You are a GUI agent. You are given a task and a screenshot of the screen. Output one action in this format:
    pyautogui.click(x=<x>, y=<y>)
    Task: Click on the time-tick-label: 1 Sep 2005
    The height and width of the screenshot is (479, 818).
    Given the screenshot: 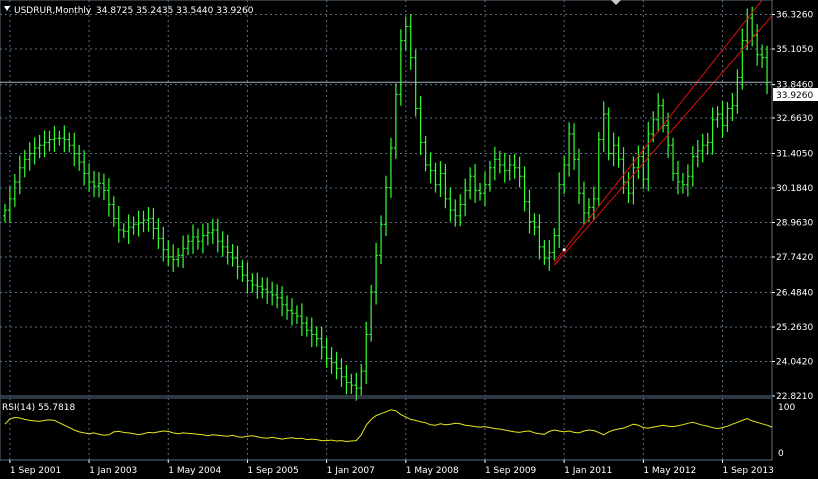 What is the action you would take?
    pyautogui.click(x=272, y=471)
    